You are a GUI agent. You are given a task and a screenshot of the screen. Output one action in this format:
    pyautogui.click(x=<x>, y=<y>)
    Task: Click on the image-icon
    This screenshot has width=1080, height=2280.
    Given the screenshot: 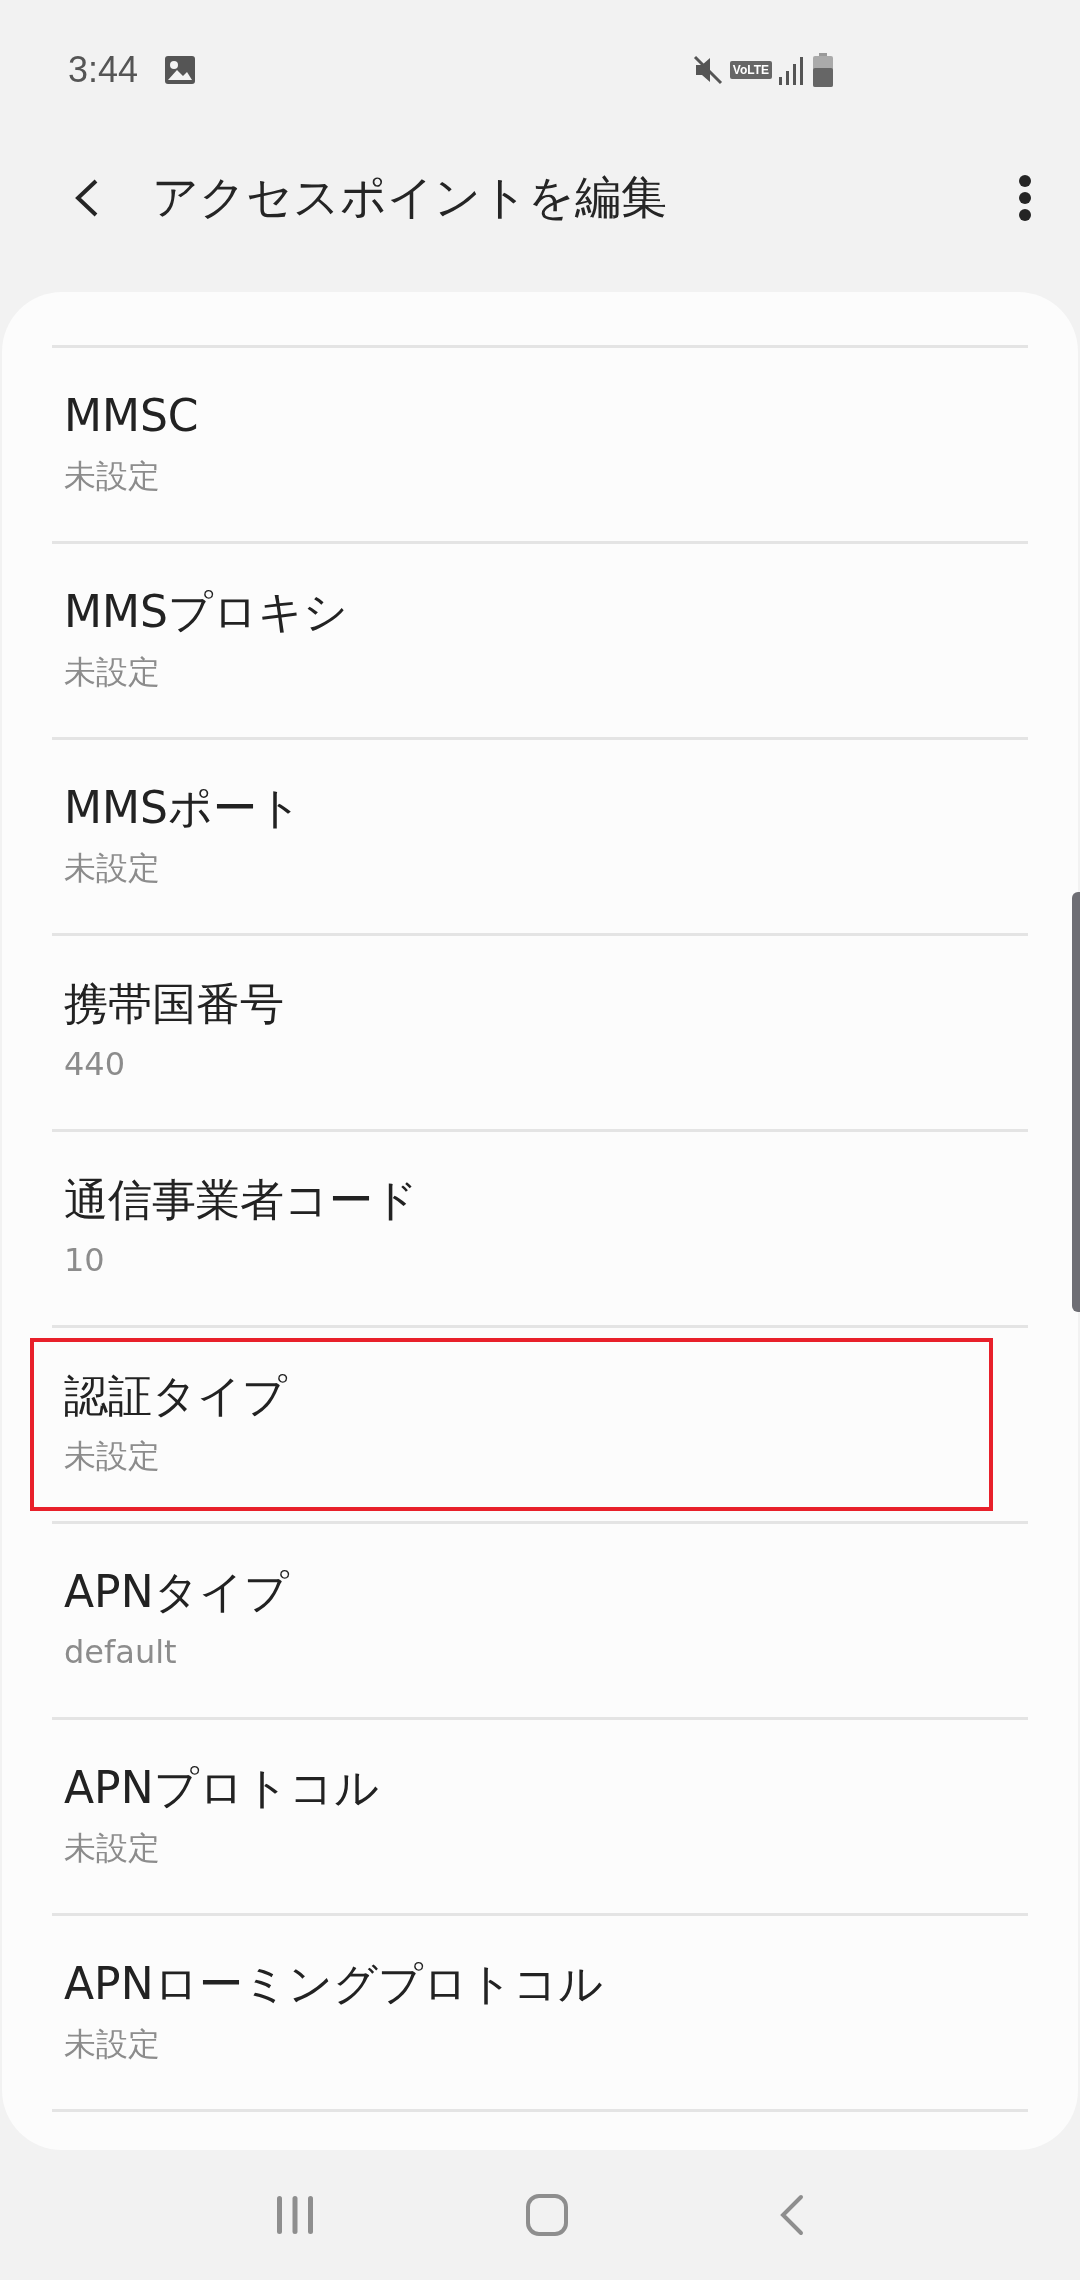 What is the action you would take?
    pyautogui.click(x=180, y=70)
    